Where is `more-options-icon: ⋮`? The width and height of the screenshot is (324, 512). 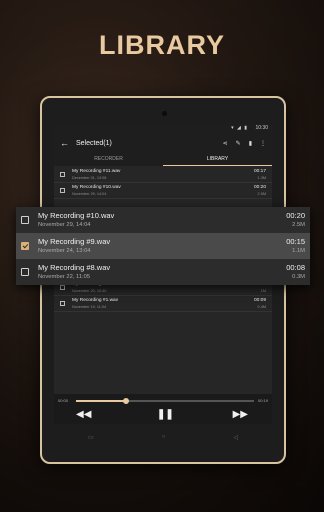 more-options-icon: ⋮ is located at coordinates (263, 143).